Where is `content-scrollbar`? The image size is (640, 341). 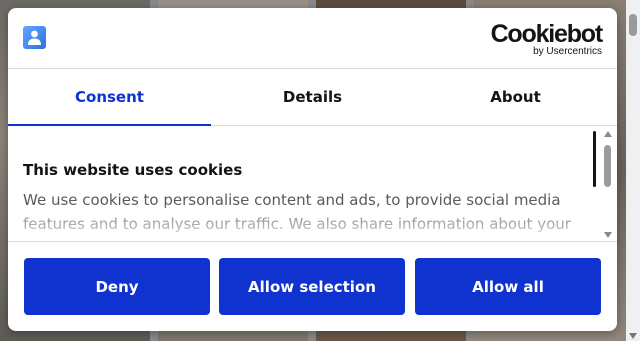
content-scrollbar is located at coordinates (609, 184).